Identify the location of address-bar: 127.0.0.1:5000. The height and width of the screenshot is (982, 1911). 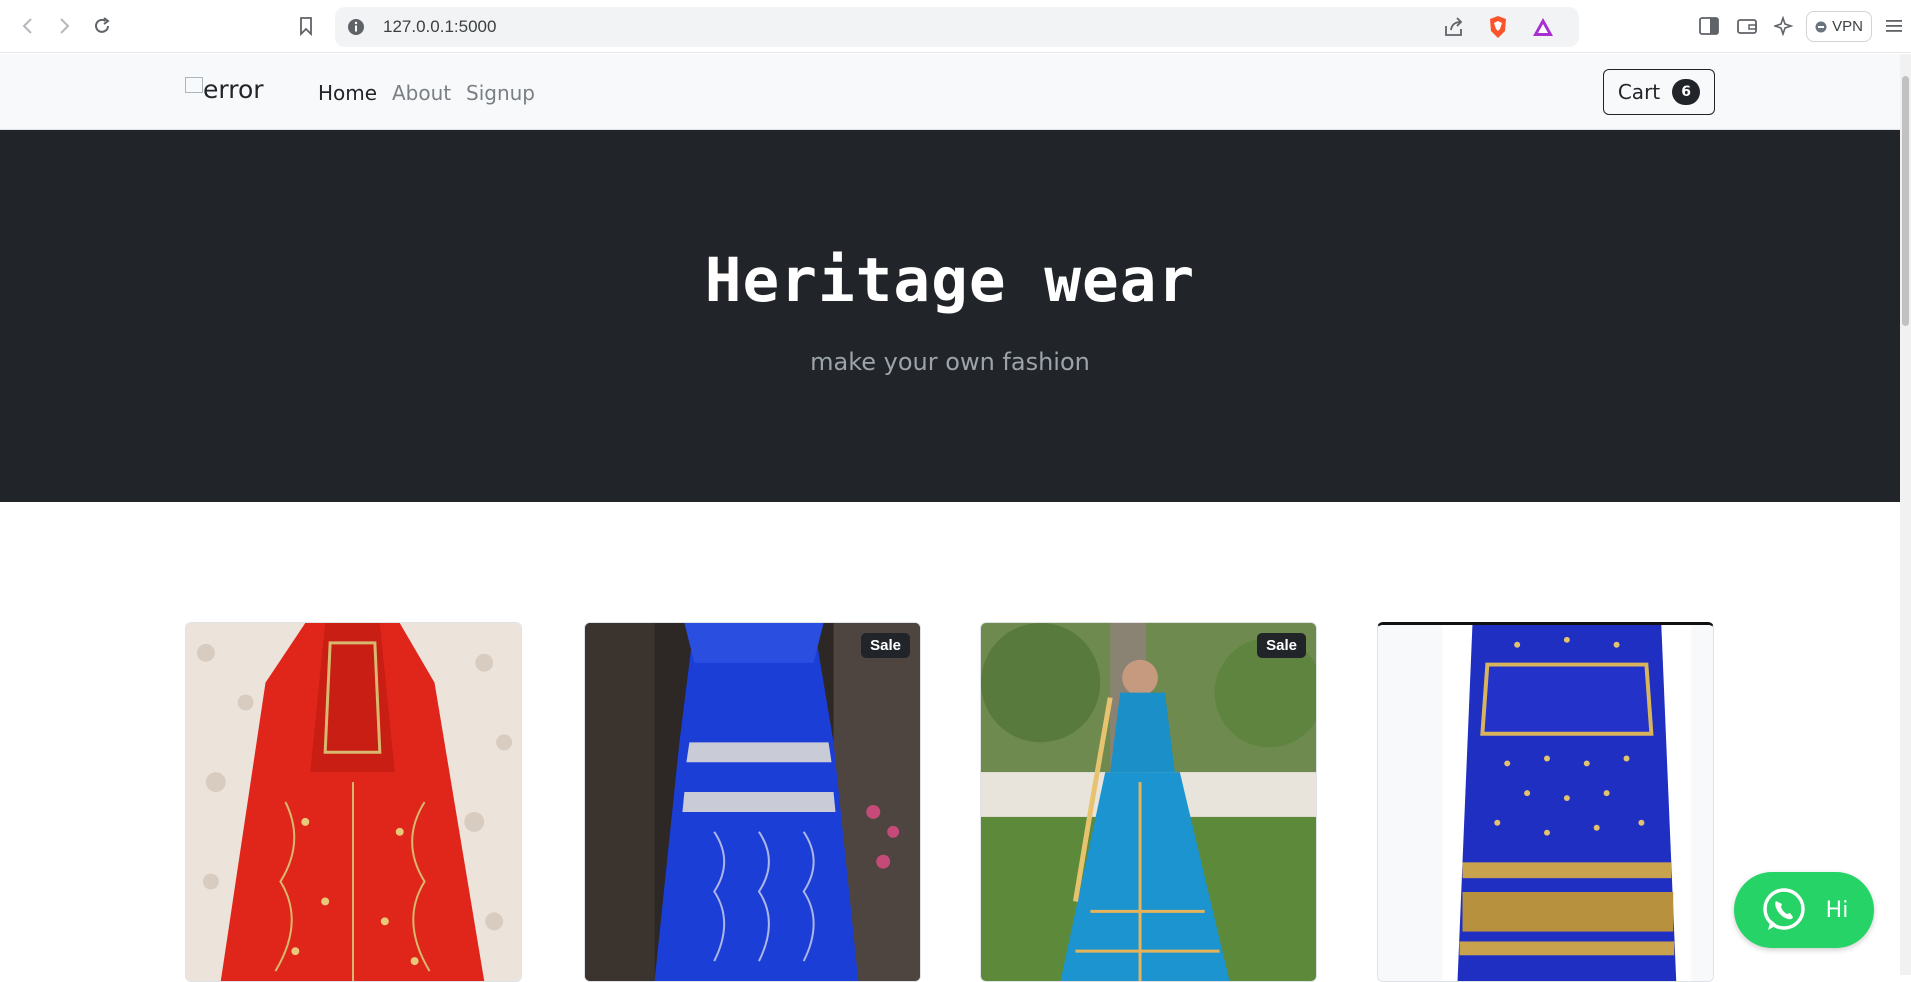
(957, 27).